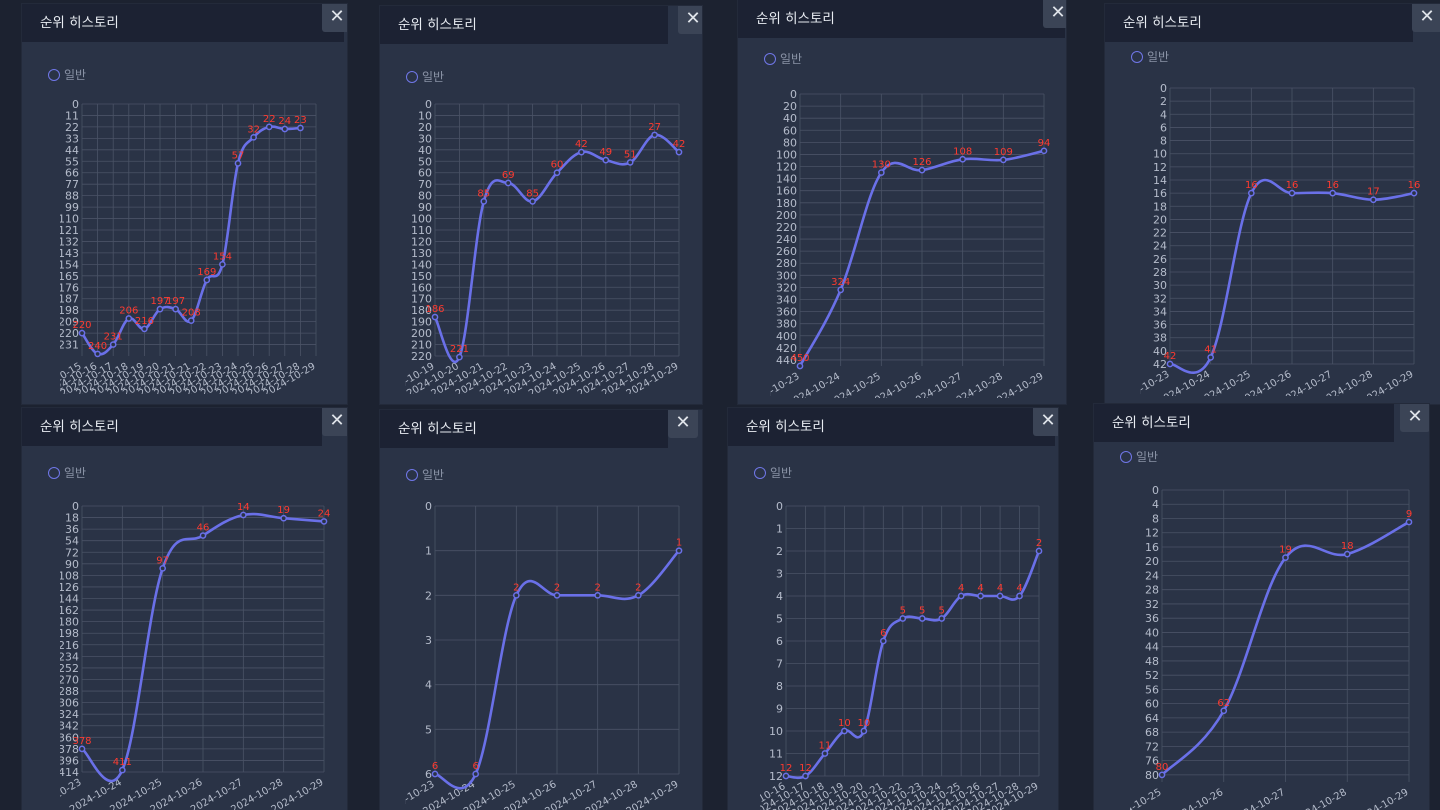 The width and height of the screenshot is (1440, 810). I want to click on y-tick-label: 3, so click(428, 640).